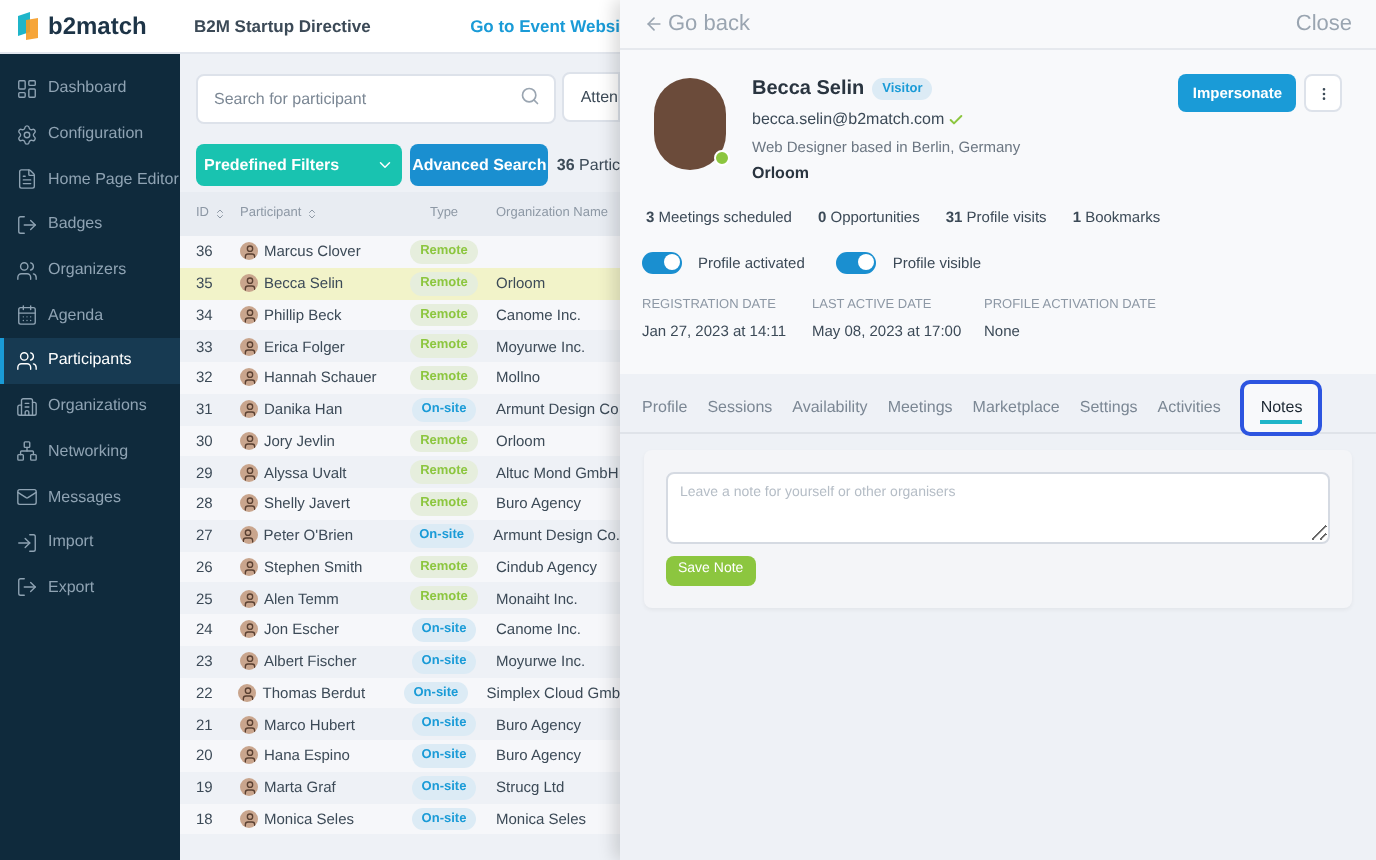 The height and width of the screenshot is (860, 1376). I want to click on sidebar-item: Organizers, so click(90, 270).